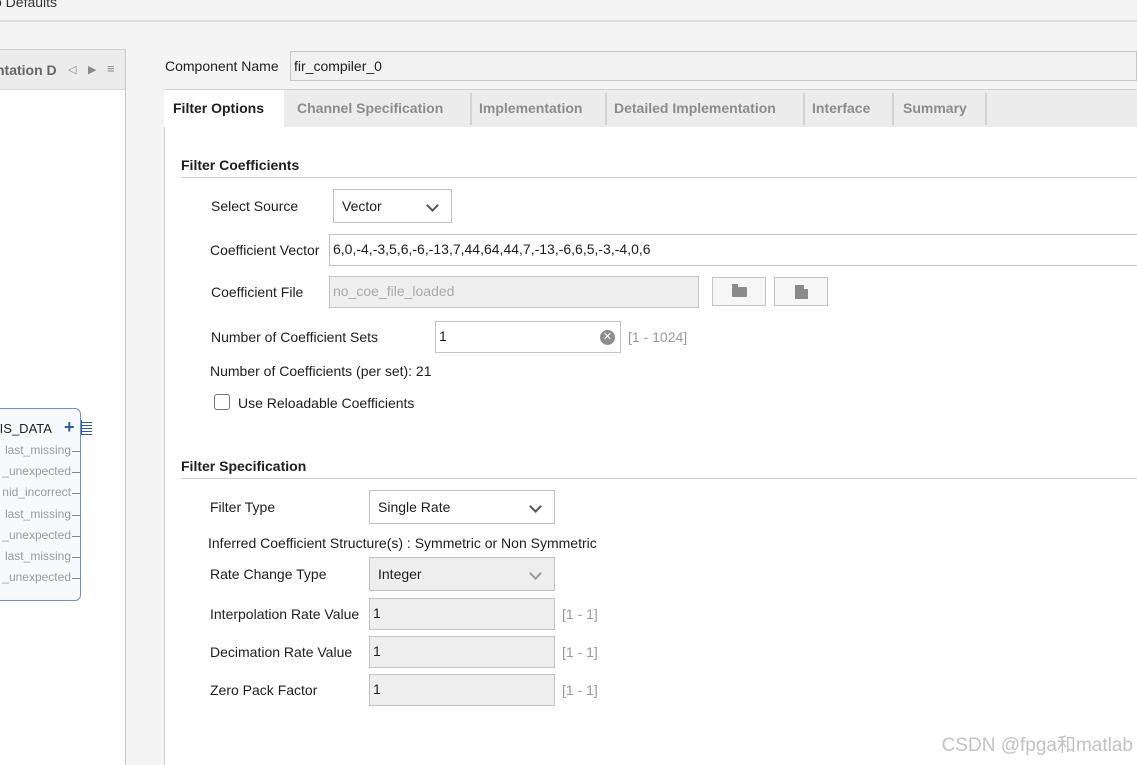 The width and height of the screenshot is (1137, 765). Describe the element at coordinates (528, 337) in the screenshot. I see `coefficient-sets-input: 1 ✕` at that location.